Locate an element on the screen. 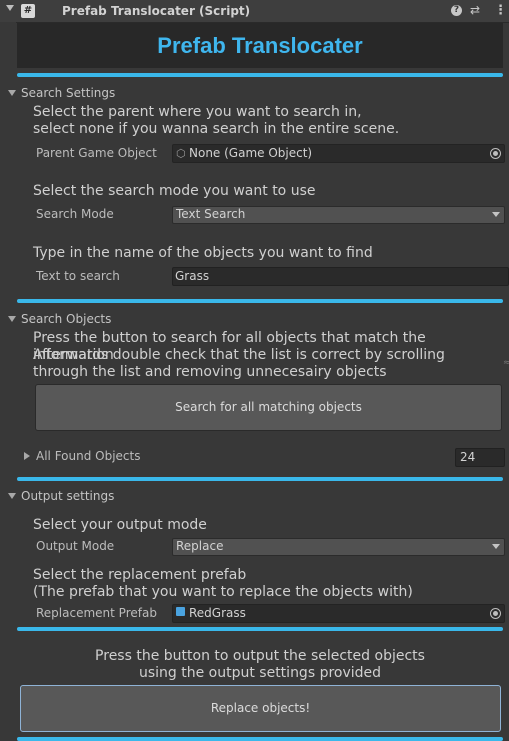 Image resolution: width=509 pixels, height=741 pixels. replacement-prefab-label: Replacement Prefab is located at coordinates (96, 613).